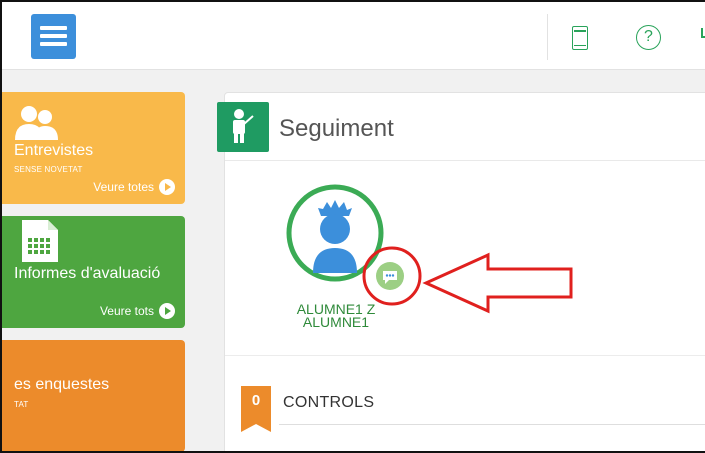  I want to click on partial-icon, so click(703, 33).